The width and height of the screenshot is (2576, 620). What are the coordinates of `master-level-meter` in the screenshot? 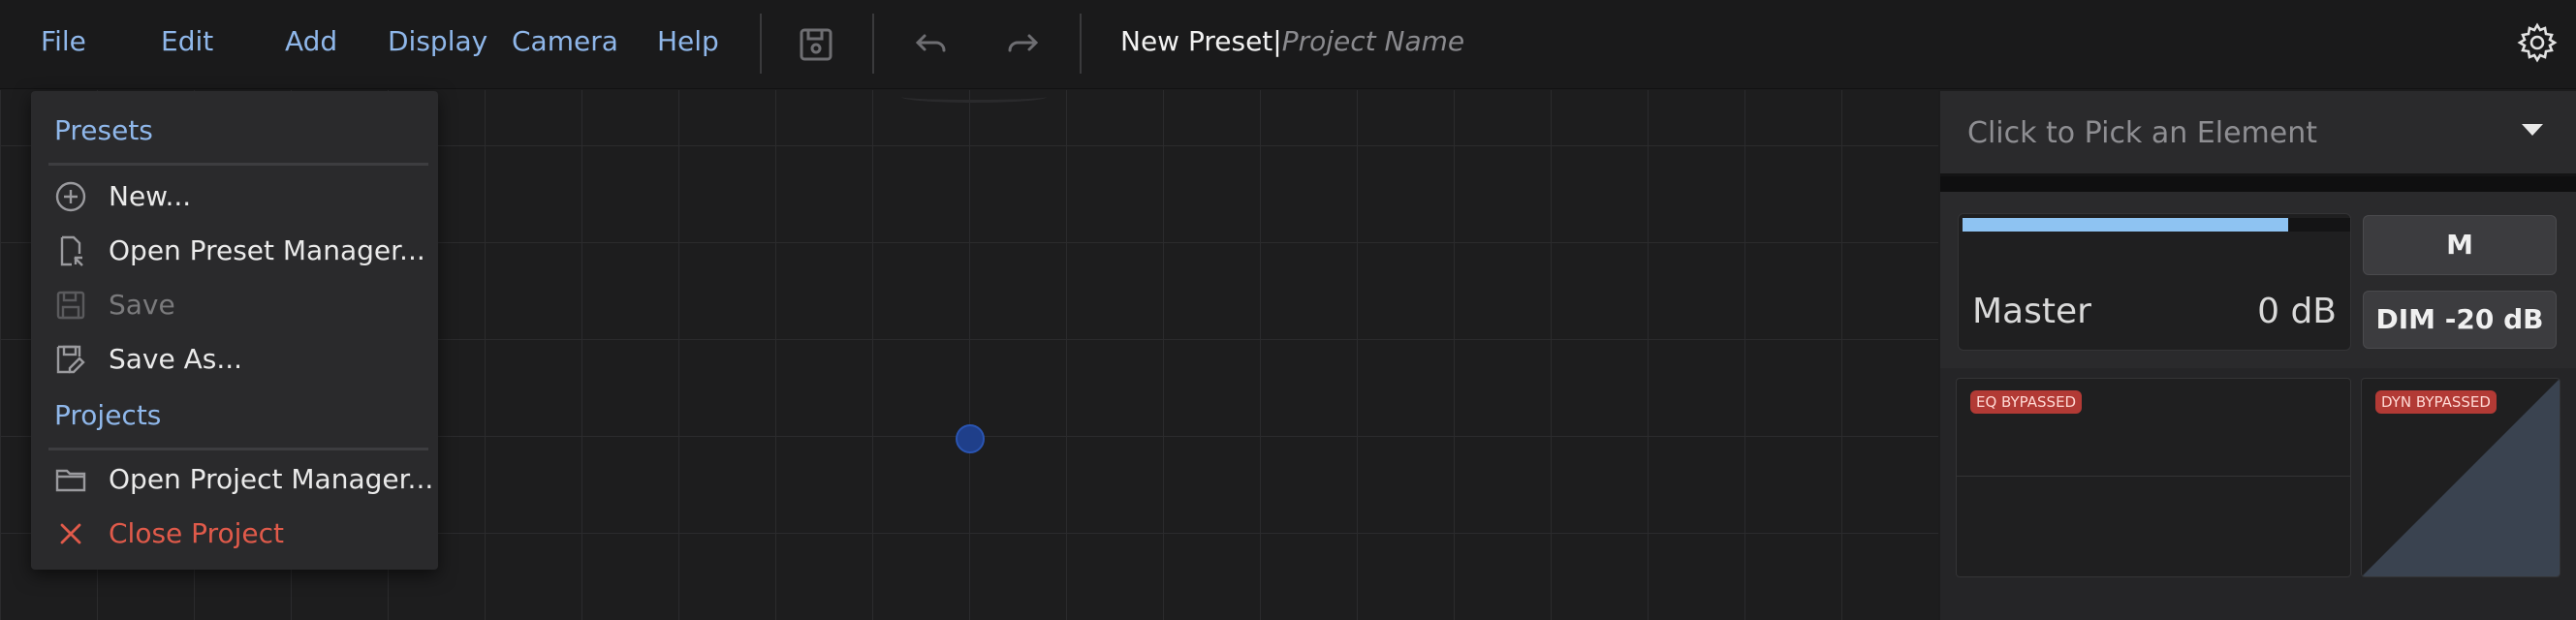 It's located at (2156, 225).